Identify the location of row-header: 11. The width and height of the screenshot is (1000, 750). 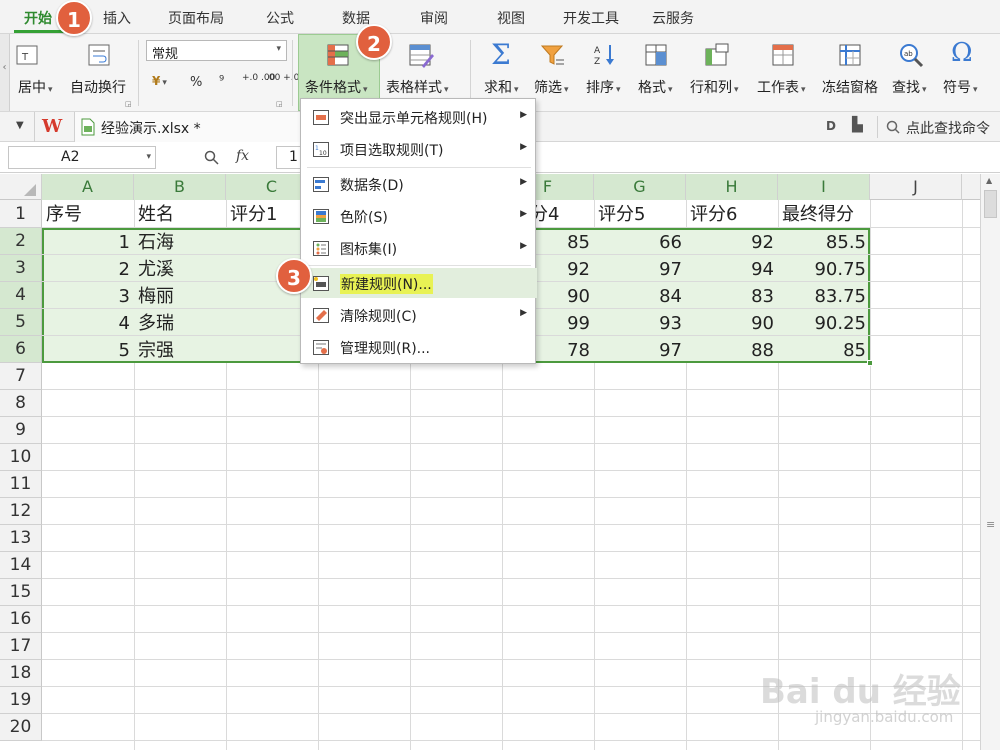
(21, 484).